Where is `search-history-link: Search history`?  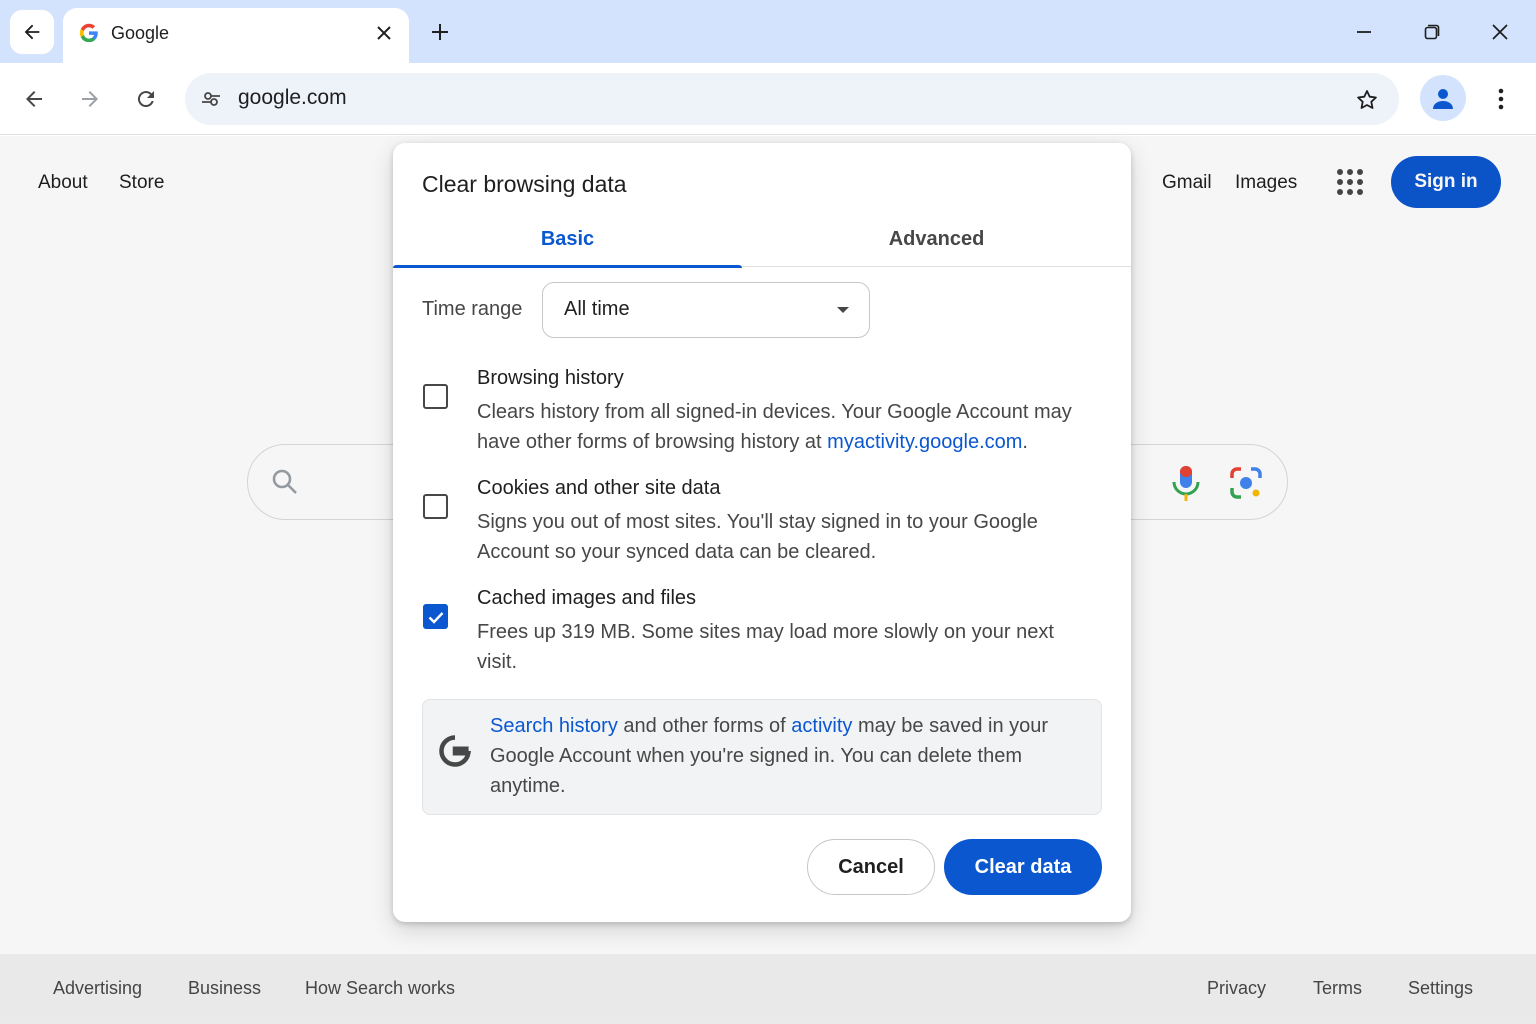 search-history-link: Search history is located at coordinates (554, 726).